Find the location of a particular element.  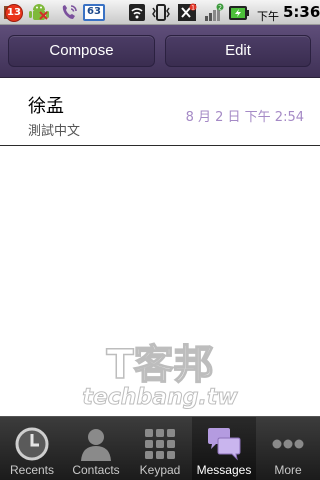

tab-label-contacts: Contacts is located at coordinates (96, 470).